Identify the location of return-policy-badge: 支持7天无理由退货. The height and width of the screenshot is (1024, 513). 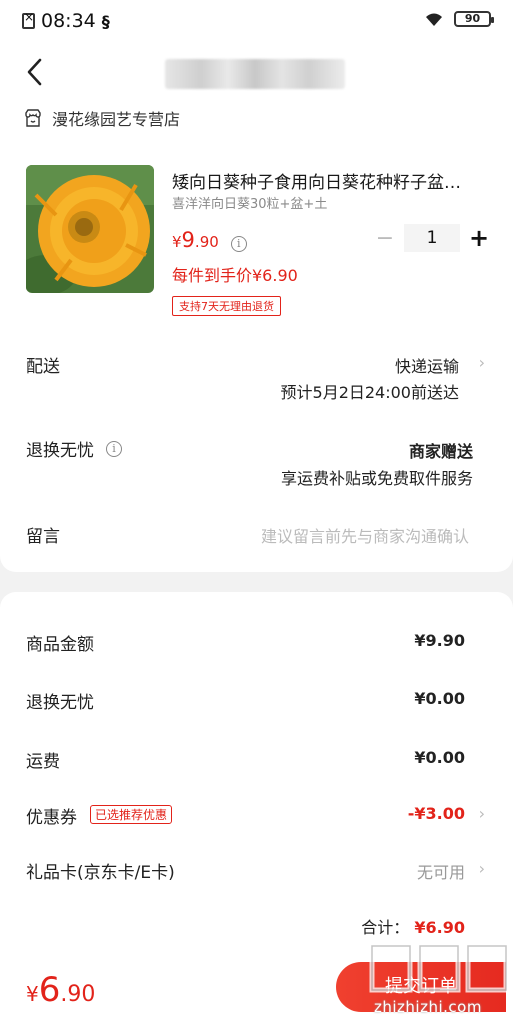
(226, 306).